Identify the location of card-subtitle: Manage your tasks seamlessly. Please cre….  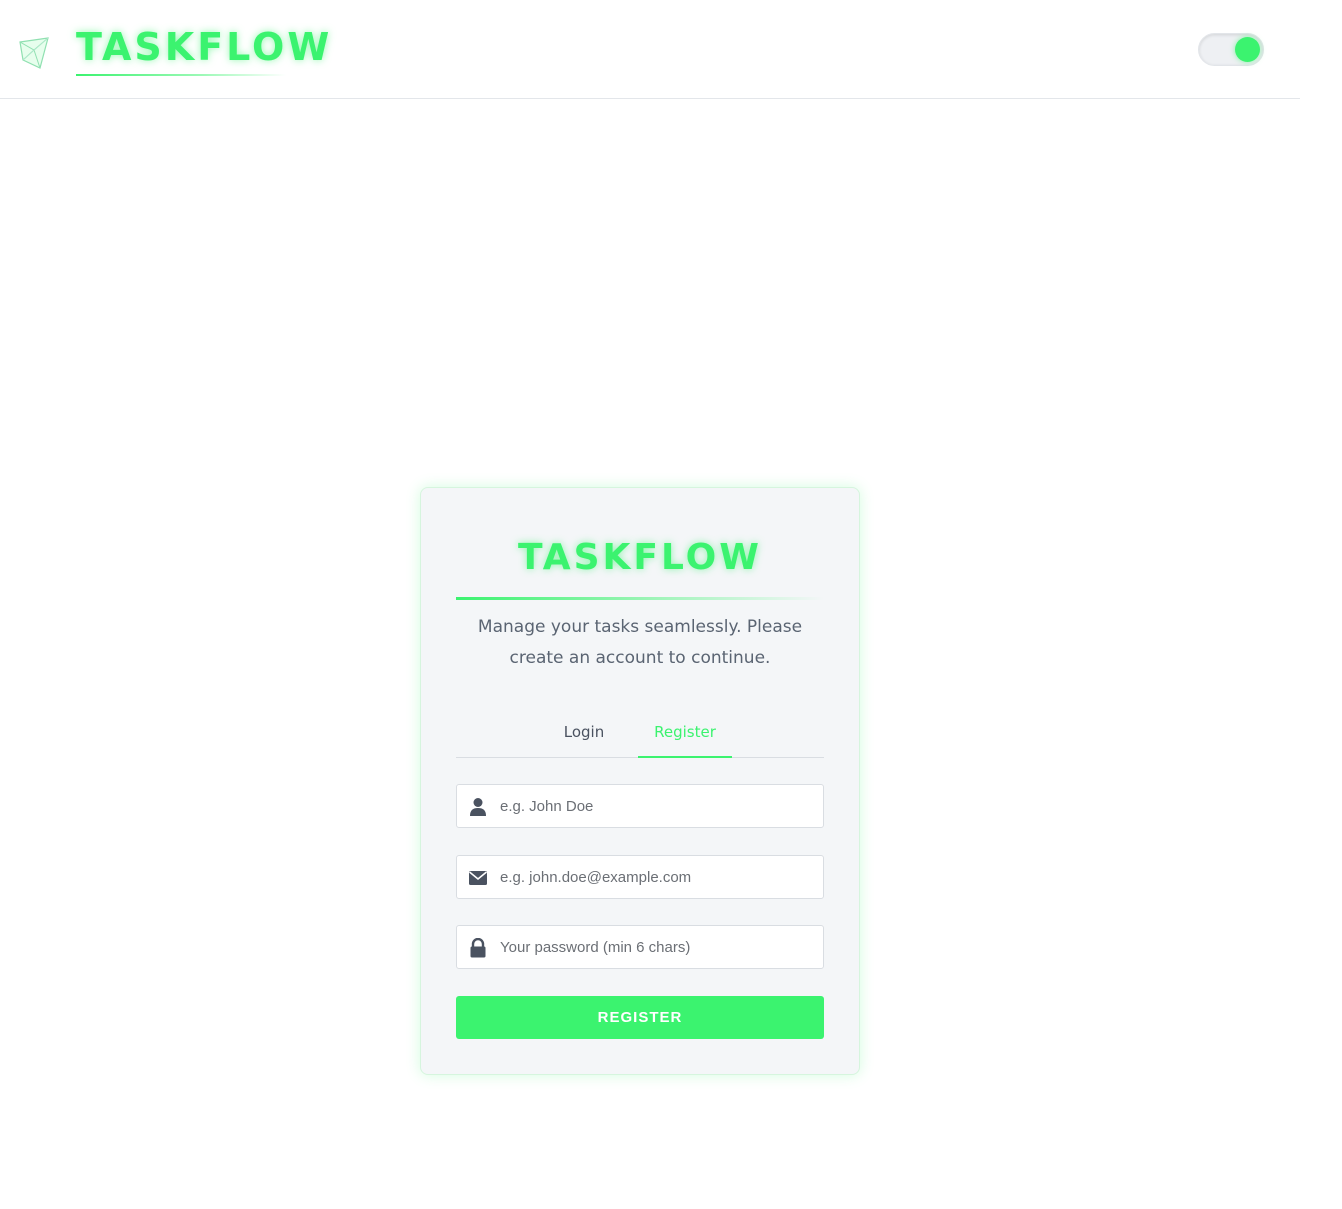
(640, 642).